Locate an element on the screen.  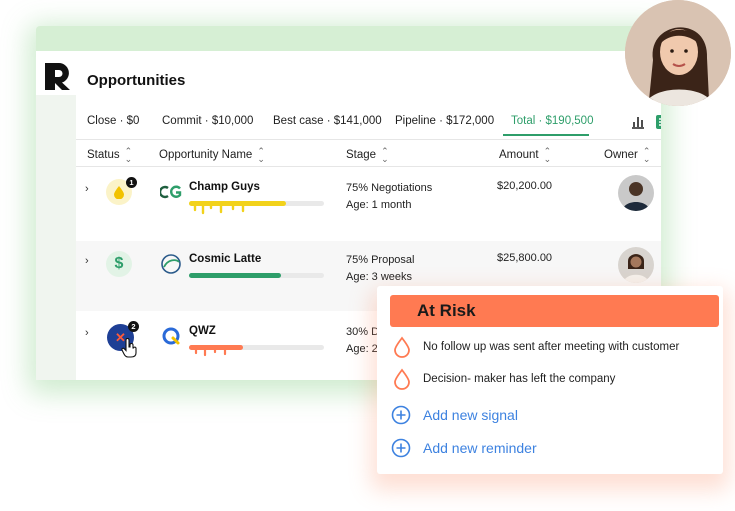
progress-track is located at coordinates (256, 275).